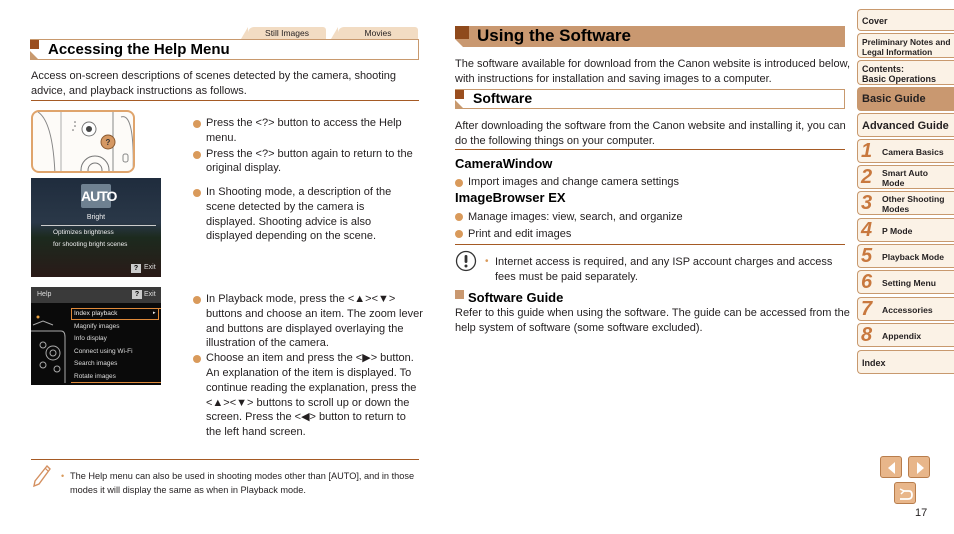 This screenshot has height=534, width=954. I want to click on tab-still-images: Still Images, so click(283, 33).